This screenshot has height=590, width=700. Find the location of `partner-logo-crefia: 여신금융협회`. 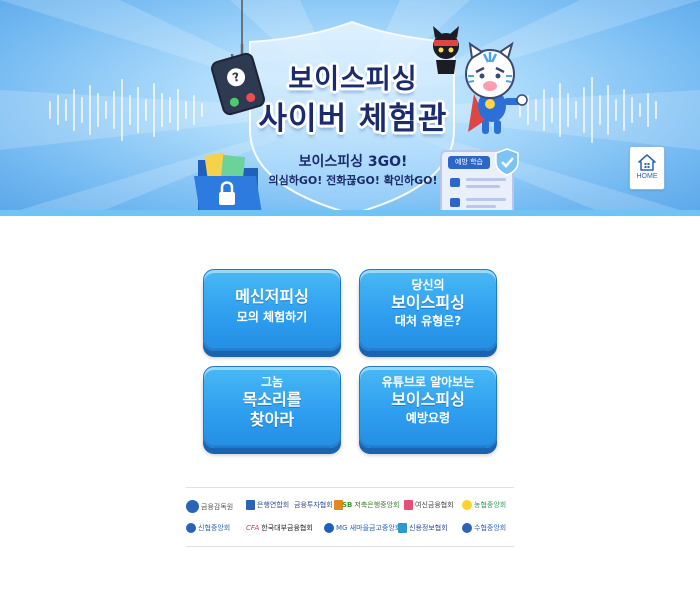

partner-logo-crefia: 여신금융협회 is located at coordinates (429, 505).